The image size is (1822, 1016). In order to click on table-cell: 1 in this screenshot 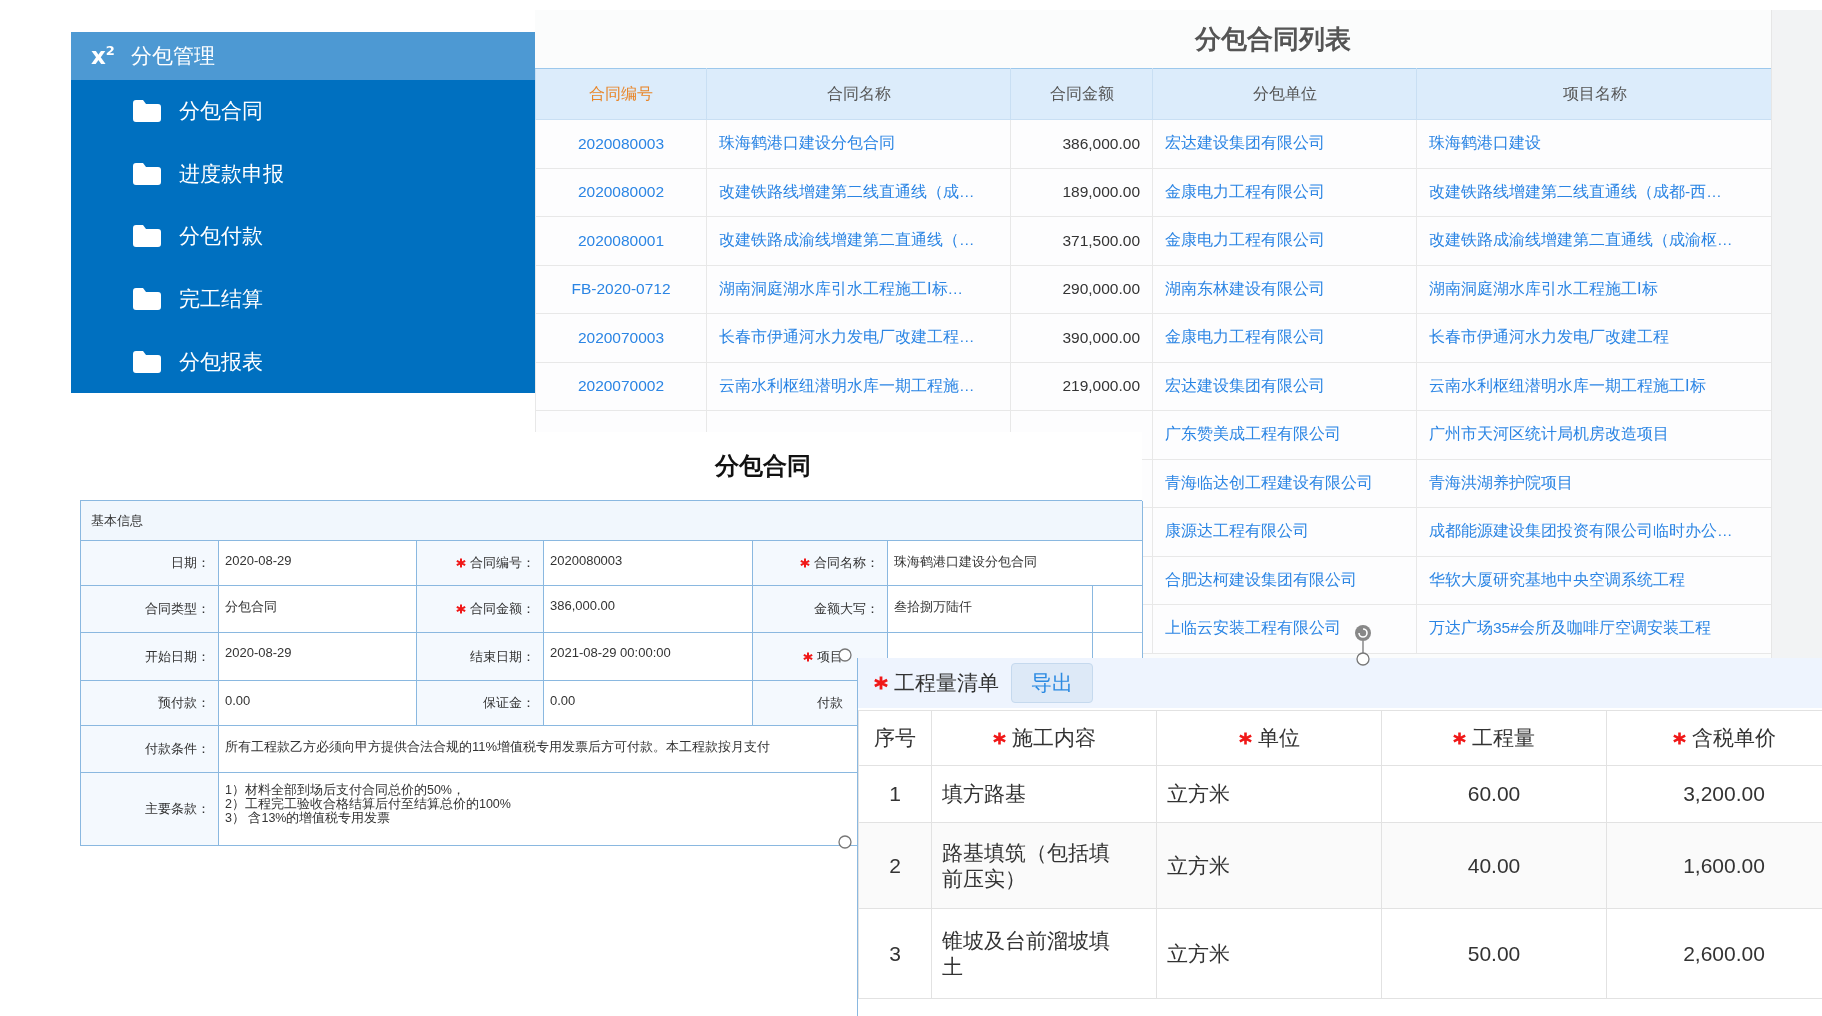, I will do `click(895, 794)`.